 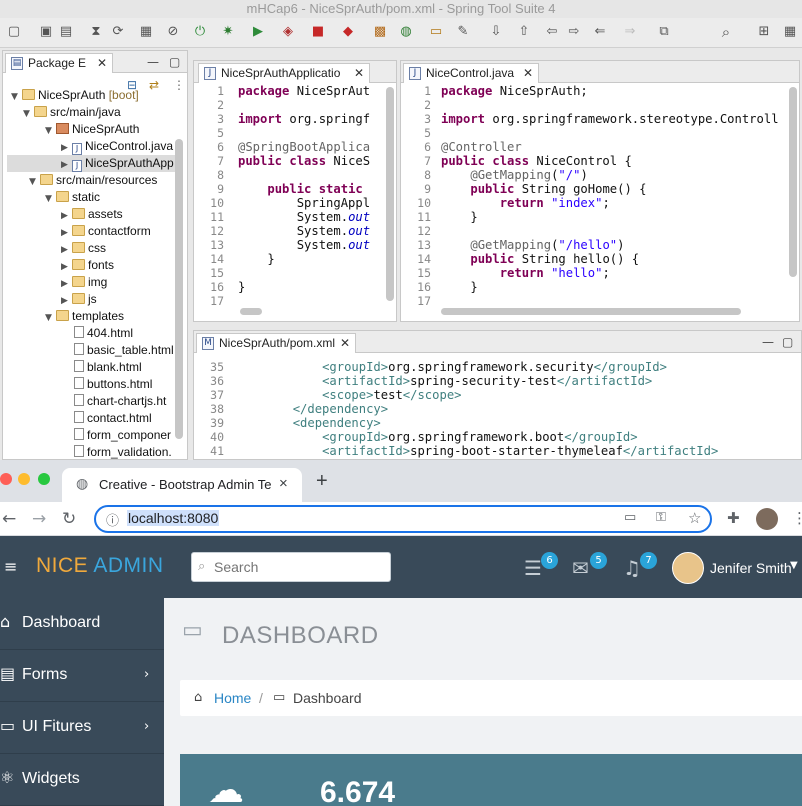 What do you see at coordinates (295, 245) in the screenshot?
I see `code-line: 13 System.out` at bounding box center [295, 245].